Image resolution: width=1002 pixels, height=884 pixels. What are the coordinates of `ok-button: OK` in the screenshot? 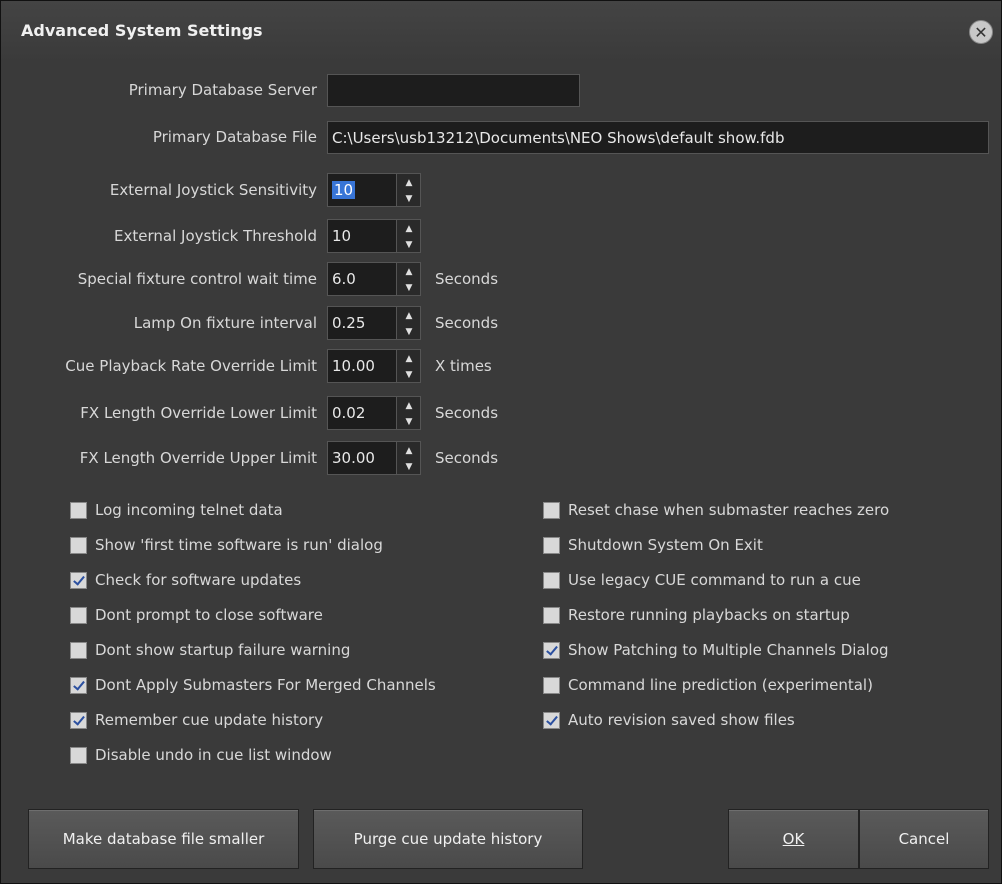 It's located at (793, 839).